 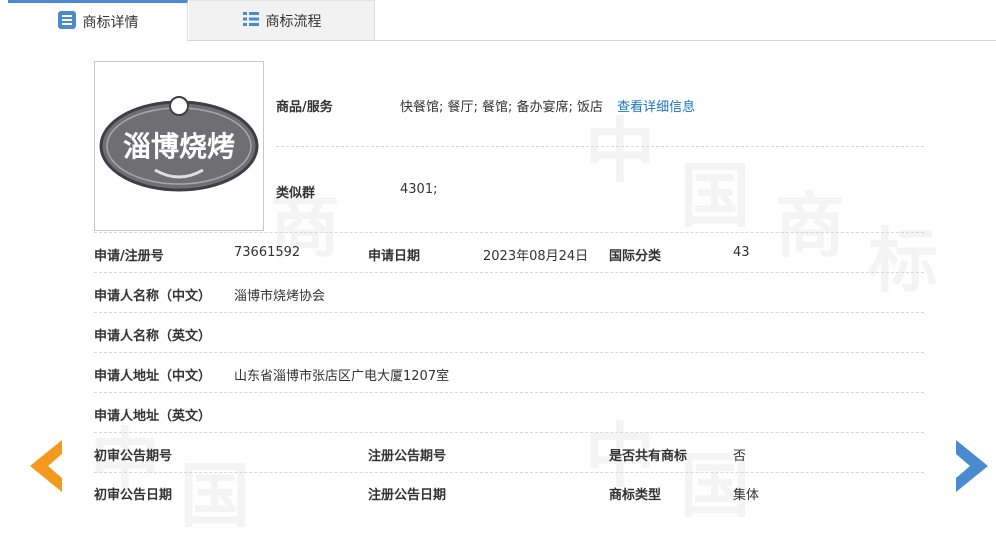 I want to click on goods-value-row: 快餐馆; 餐厅; 餐馆; 备办宴席; 饭店 查看详细信息, so click(x=547, y=105).